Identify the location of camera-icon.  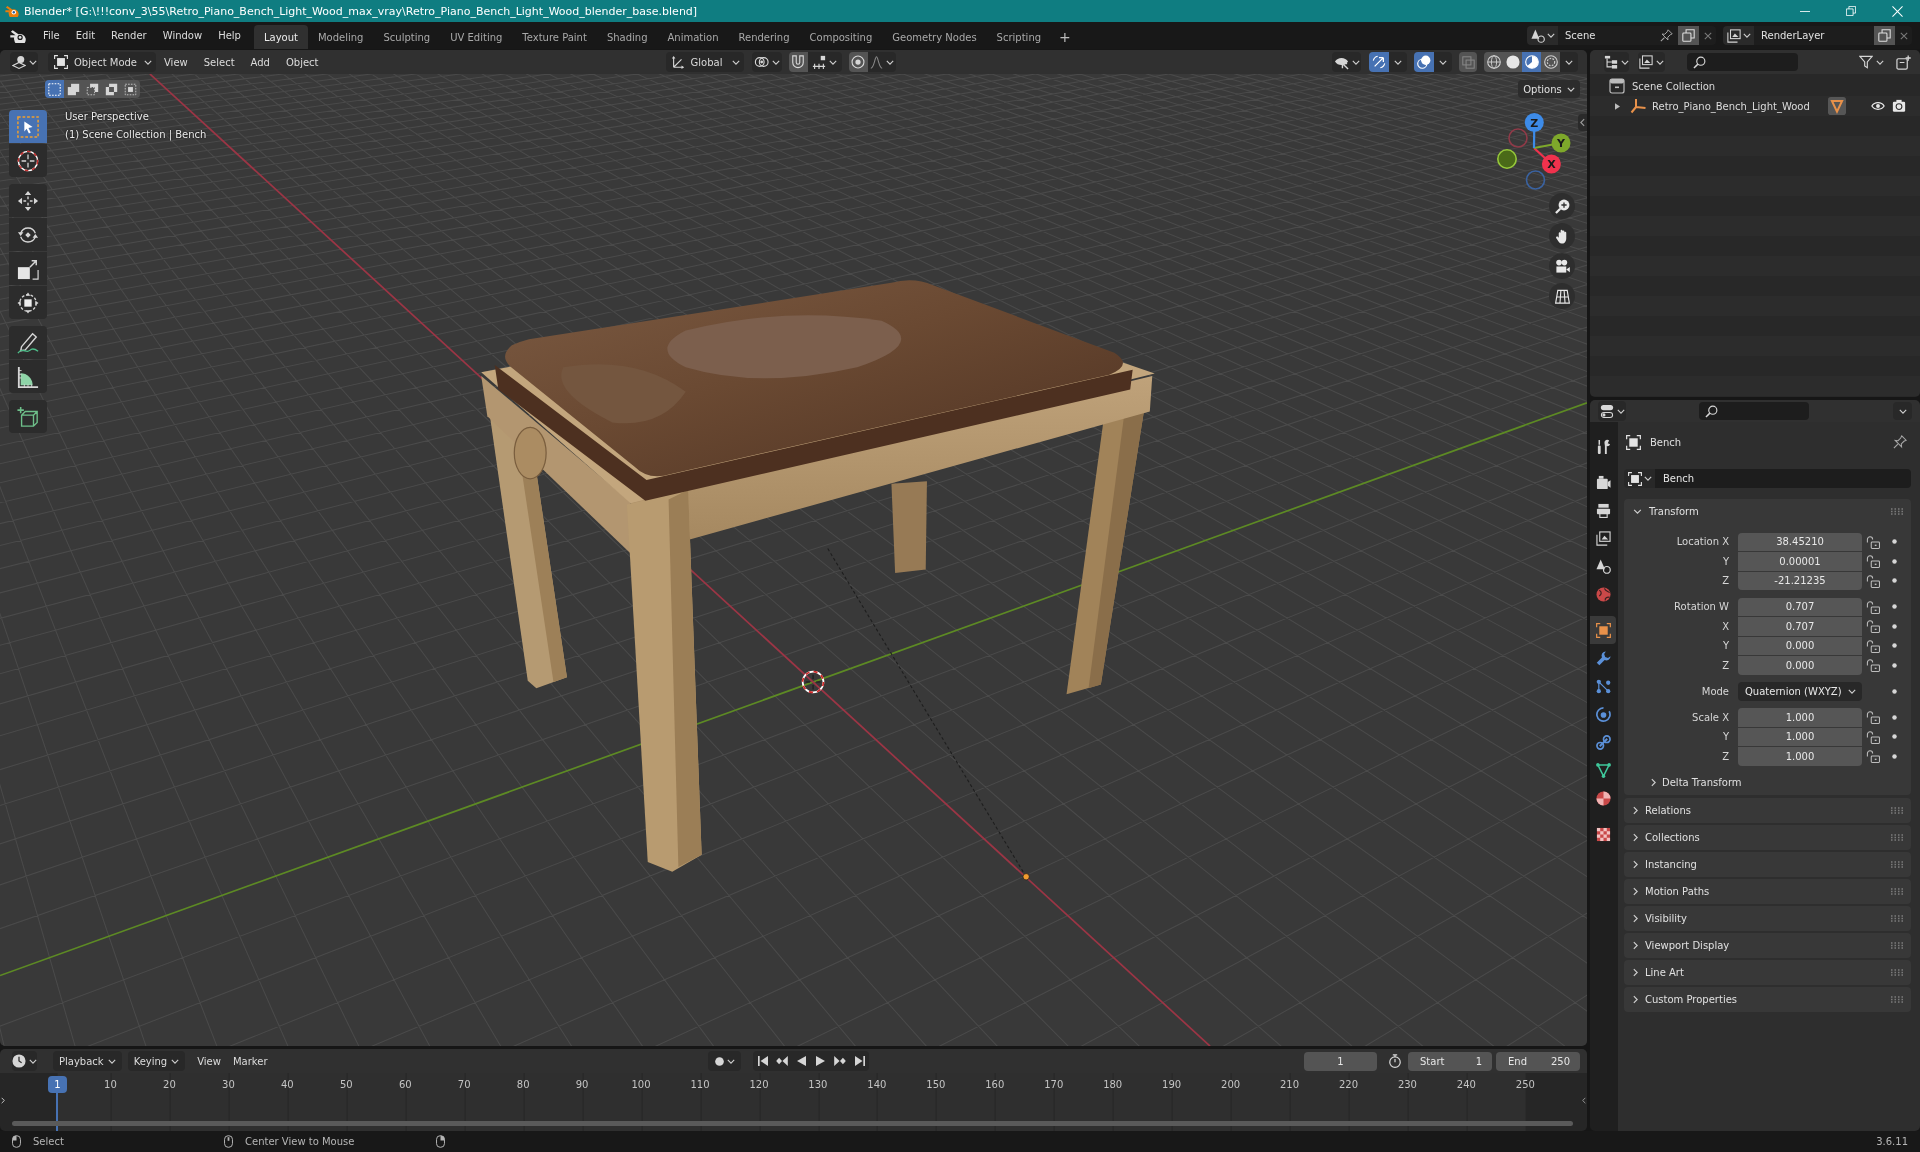
(1899, 106).